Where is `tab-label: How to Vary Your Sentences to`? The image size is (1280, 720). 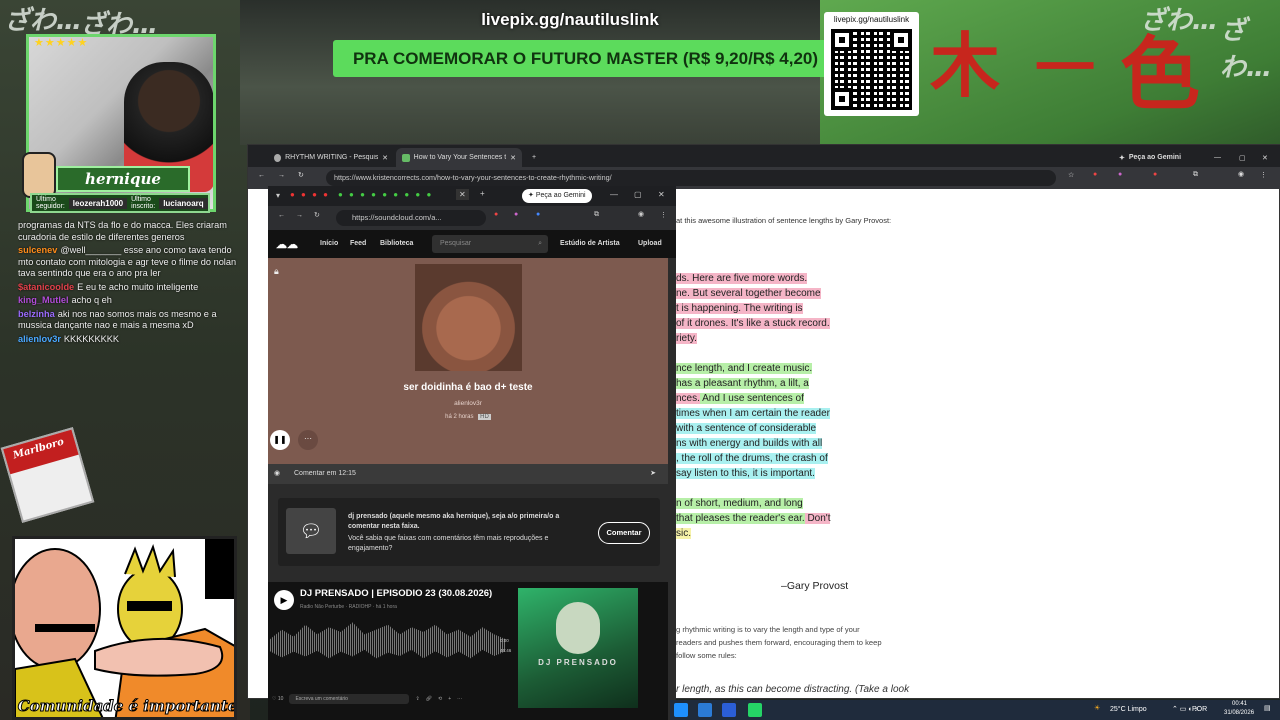
tab-label: How to Vary Your Sentences to is located at coordinates (460, 157).